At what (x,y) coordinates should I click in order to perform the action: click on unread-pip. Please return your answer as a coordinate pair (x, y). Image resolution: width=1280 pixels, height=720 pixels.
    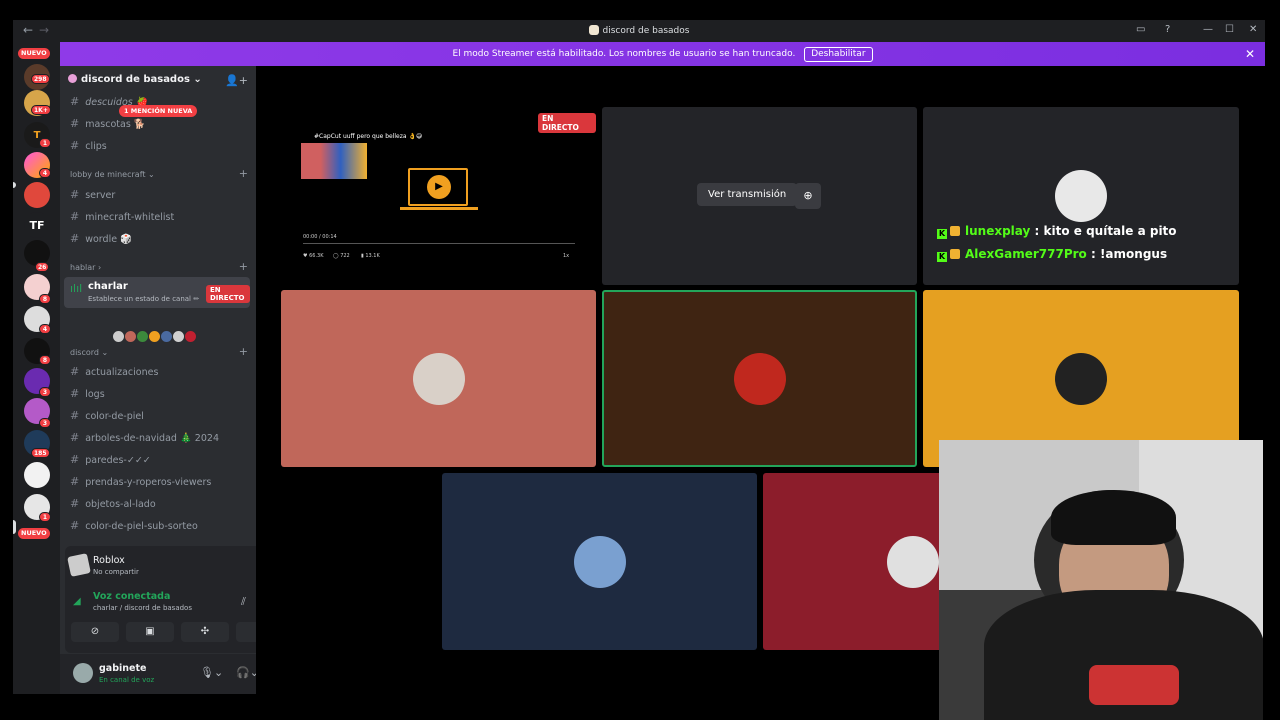
    Looking at the image, I should click on (14, 185).